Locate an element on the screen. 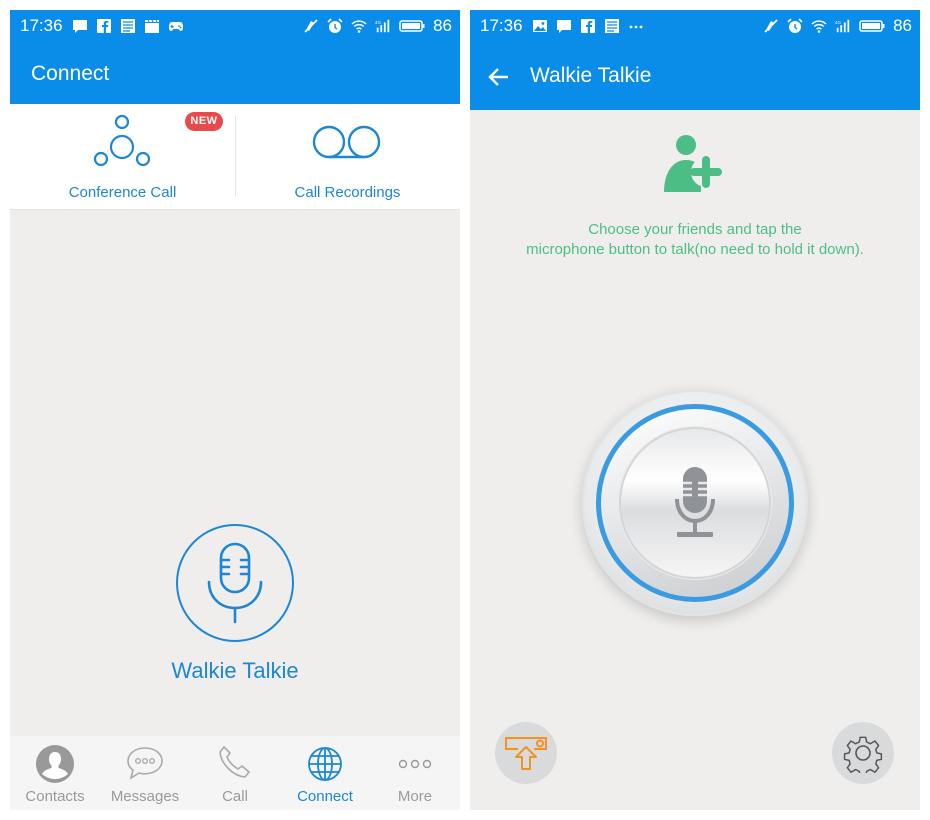 The image size is (930, 820). nav-label: Messages is located at coordinates (145, 796).